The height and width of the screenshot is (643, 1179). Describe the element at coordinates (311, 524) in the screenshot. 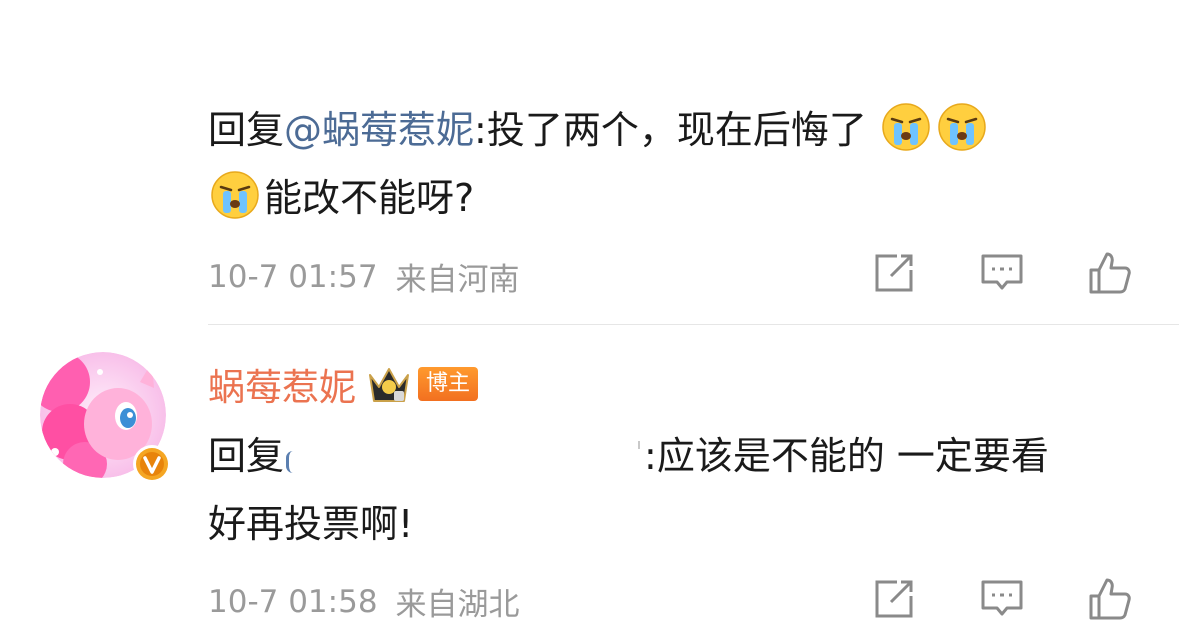

I see `comment-text-continued: 好再投票啊!` at that location.